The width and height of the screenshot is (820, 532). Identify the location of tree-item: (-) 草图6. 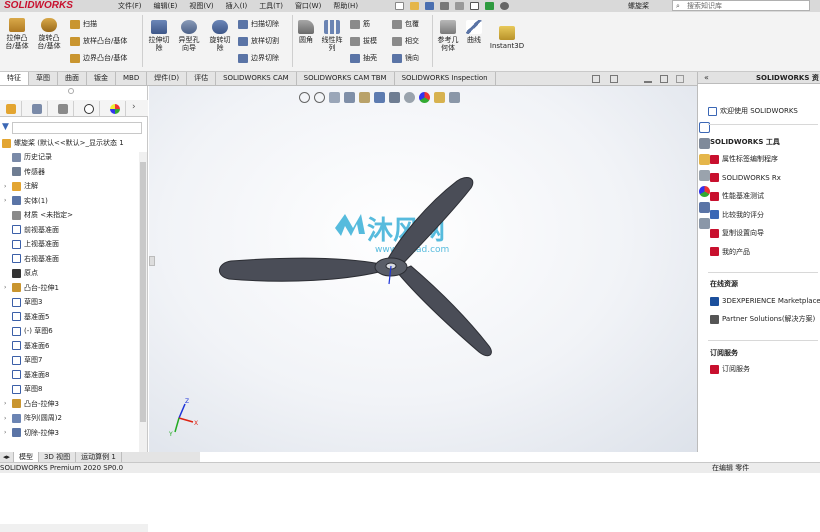
(28, 331).